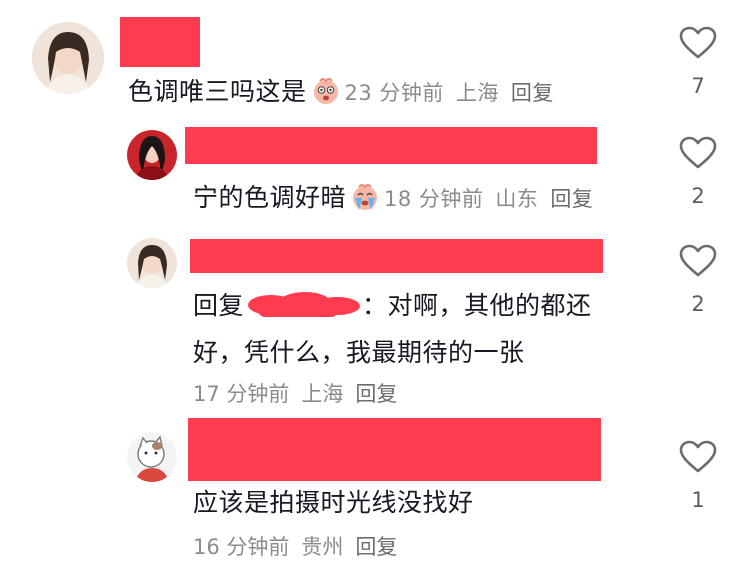 This screenshot has height=587, width=750. Describe the element at coordinates (477, 305) in the screenshot. I see `comment-text: ：对啊，其他的都还` at that location.